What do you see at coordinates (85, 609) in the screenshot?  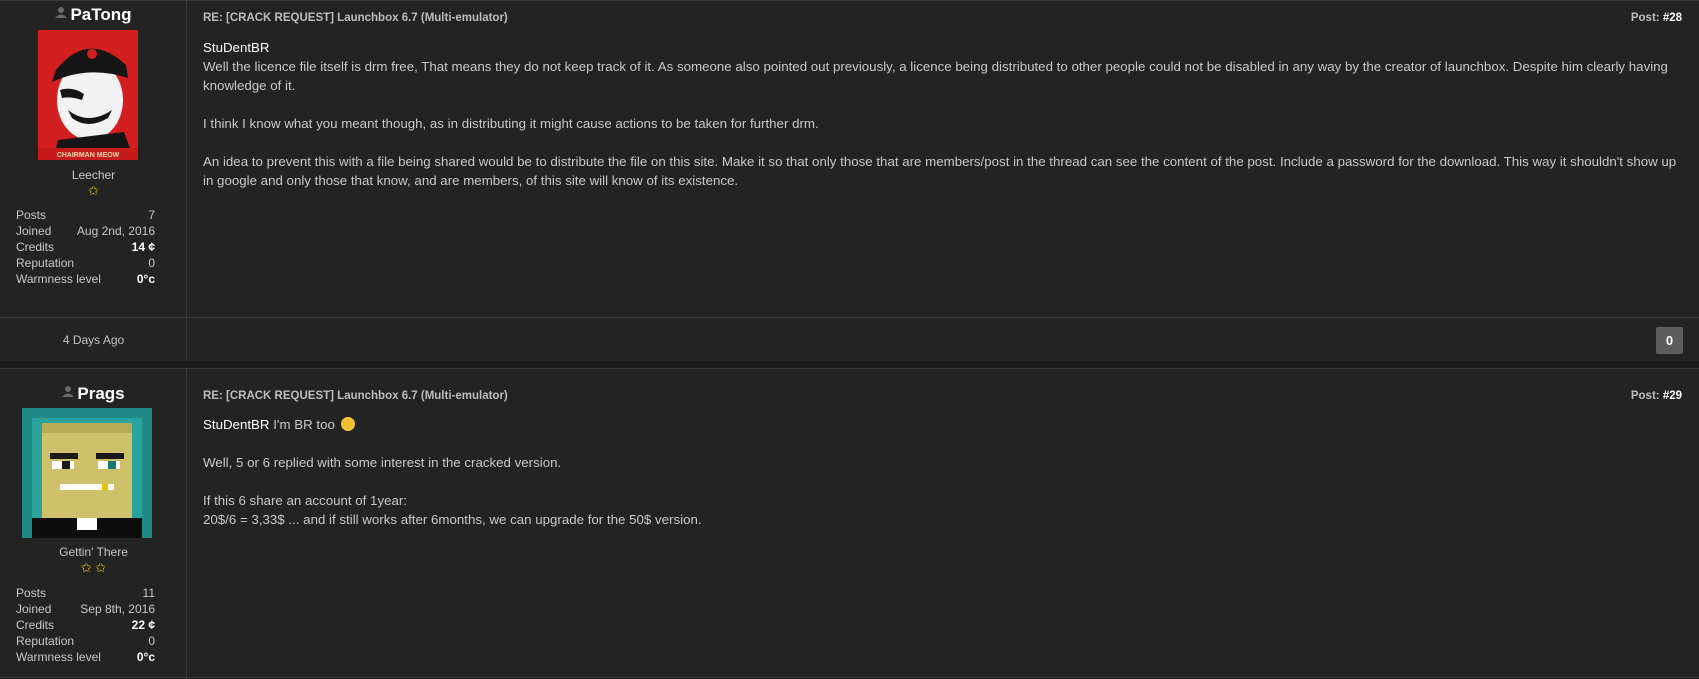 I see `stat-joined: Joined Sep 8th, 2016` at bounding box center [85, 609].